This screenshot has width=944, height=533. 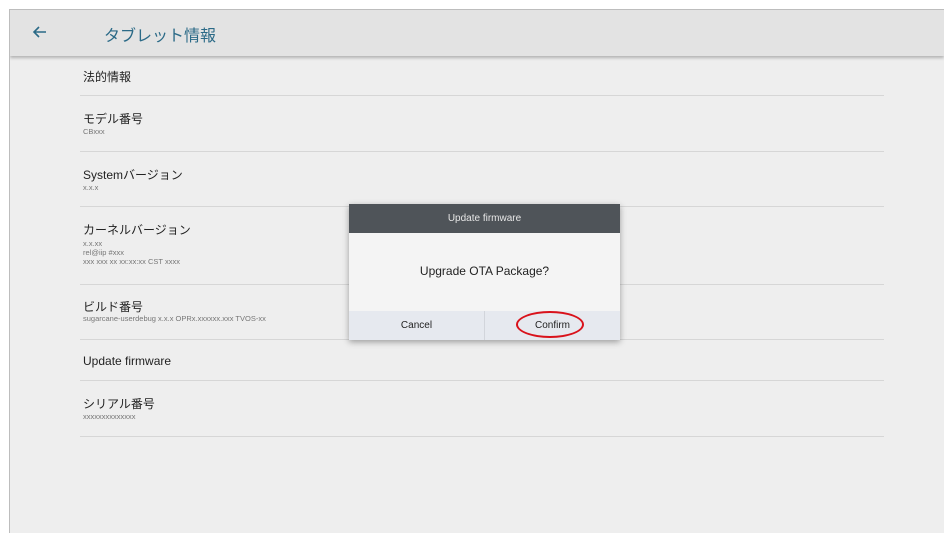 What do you see at coordinates (91, 187) in the screenshot?
I see `list-item-value: x.x.x` at bounding box center [91, 187].